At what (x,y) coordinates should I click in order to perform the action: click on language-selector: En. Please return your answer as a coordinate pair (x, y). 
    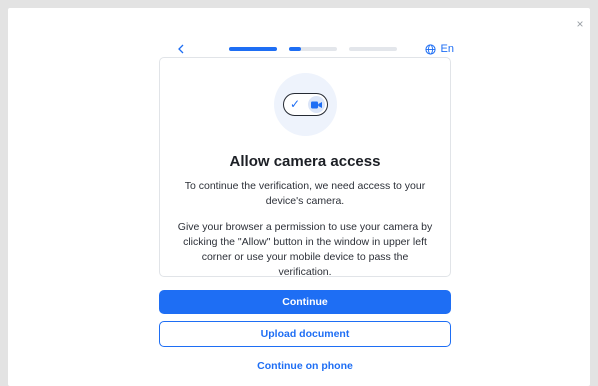
    Looking at the image, I should click on (439, 49).